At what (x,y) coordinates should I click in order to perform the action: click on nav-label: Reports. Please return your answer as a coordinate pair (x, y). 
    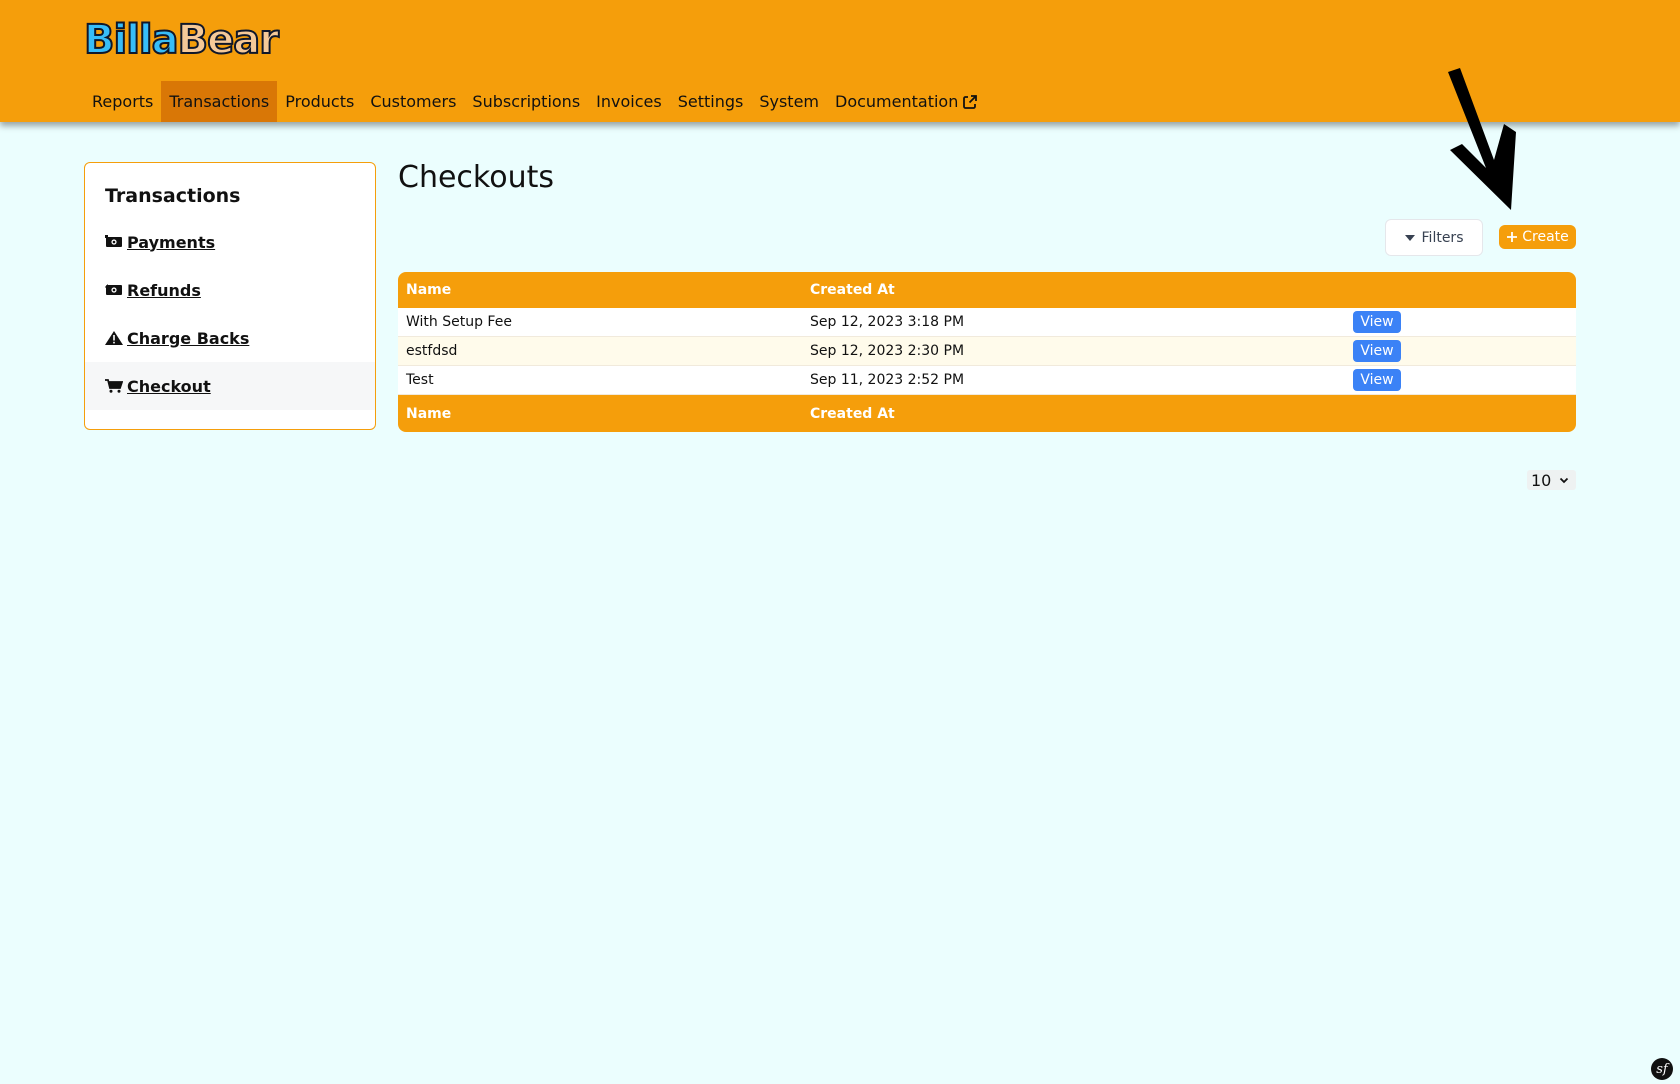
    Looking at the image, I should click on (123, 101).